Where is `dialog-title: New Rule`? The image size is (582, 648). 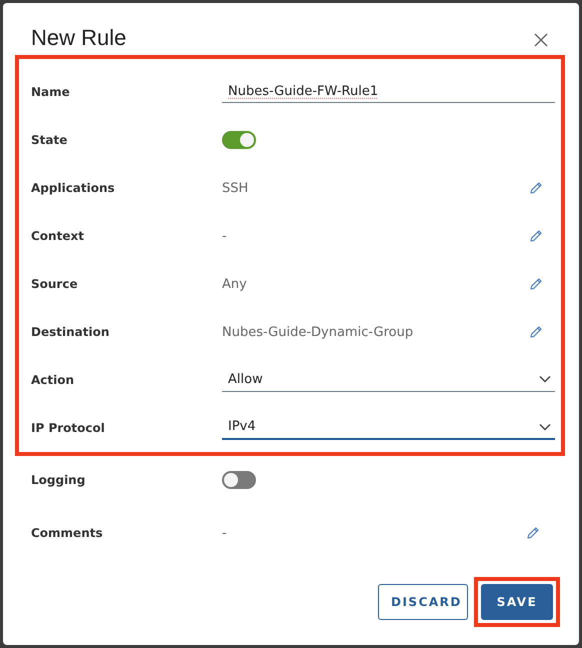
dialog-title: New Rule is located at coordinates (78, 38).